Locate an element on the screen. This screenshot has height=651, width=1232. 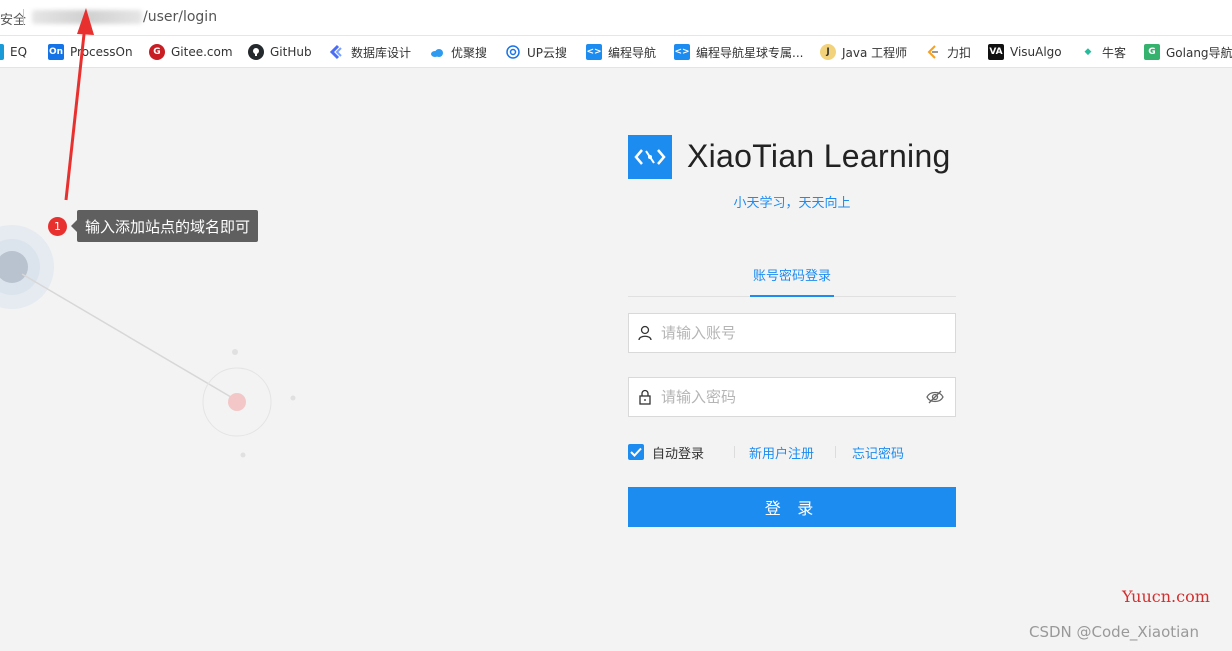
remember-checkbox is located at coordinates (636, 452).